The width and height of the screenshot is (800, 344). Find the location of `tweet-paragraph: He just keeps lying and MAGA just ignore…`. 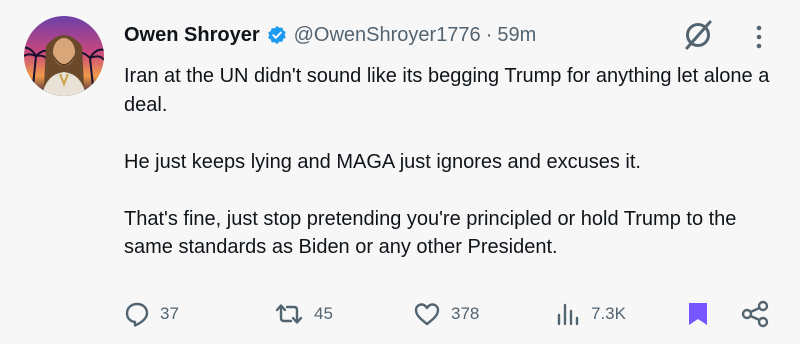

tweet-paragraph: He just keeps lying and MAGA just ignore… is located at coordinates (382, 161).